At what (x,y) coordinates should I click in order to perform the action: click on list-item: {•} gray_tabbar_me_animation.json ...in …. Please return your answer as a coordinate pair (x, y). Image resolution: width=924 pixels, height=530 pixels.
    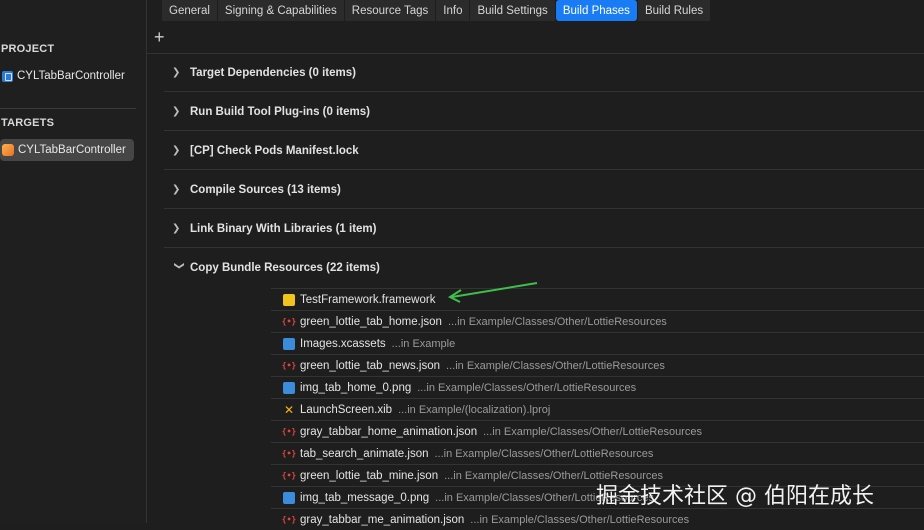
    Looking at the image, I should click on (597, 519).